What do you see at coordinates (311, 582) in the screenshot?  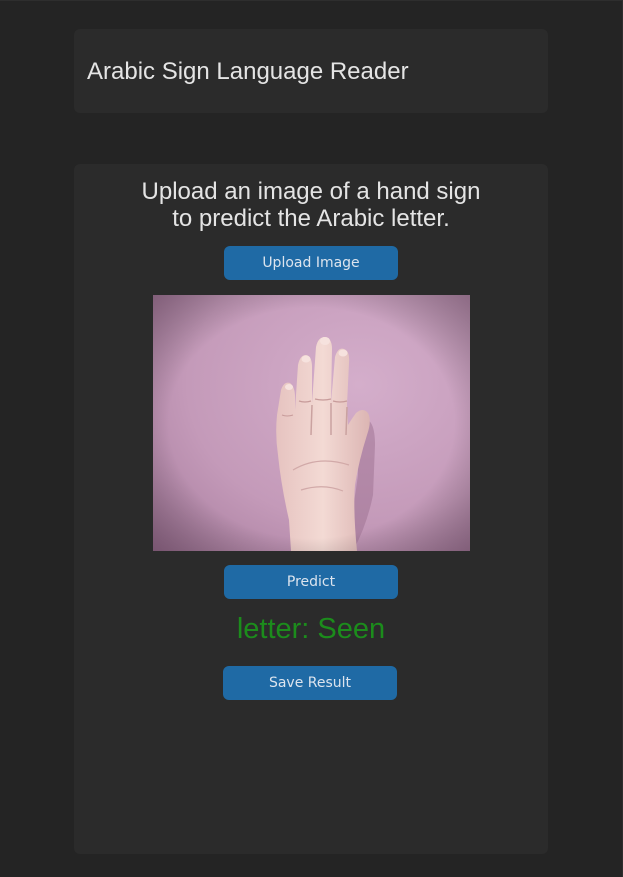 I see `predict-button: Predict` at bounding box center [311, 582].